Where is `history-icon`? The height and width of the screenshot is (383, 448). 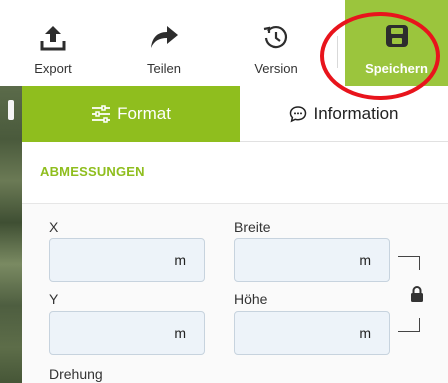 history-icon is located at coordinates (275, 37).